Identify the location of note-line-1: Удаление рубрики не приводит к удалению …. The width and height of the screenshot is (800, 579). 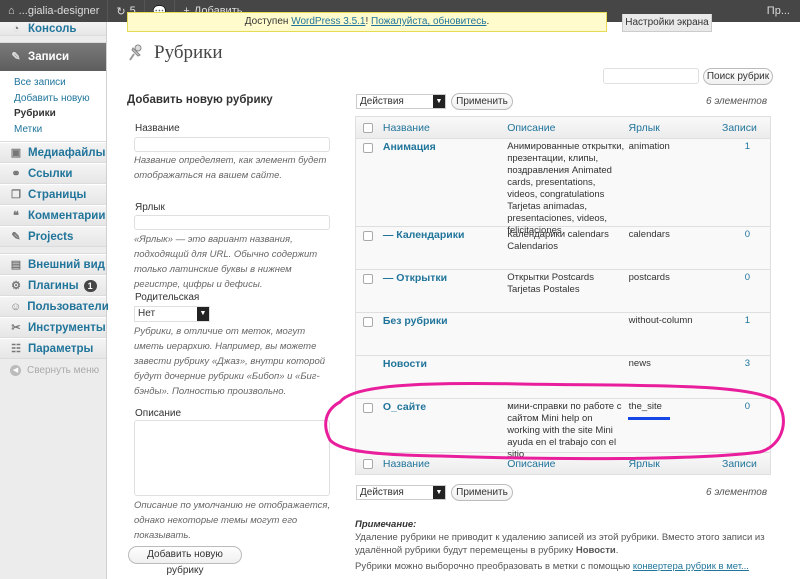
(565, 544).